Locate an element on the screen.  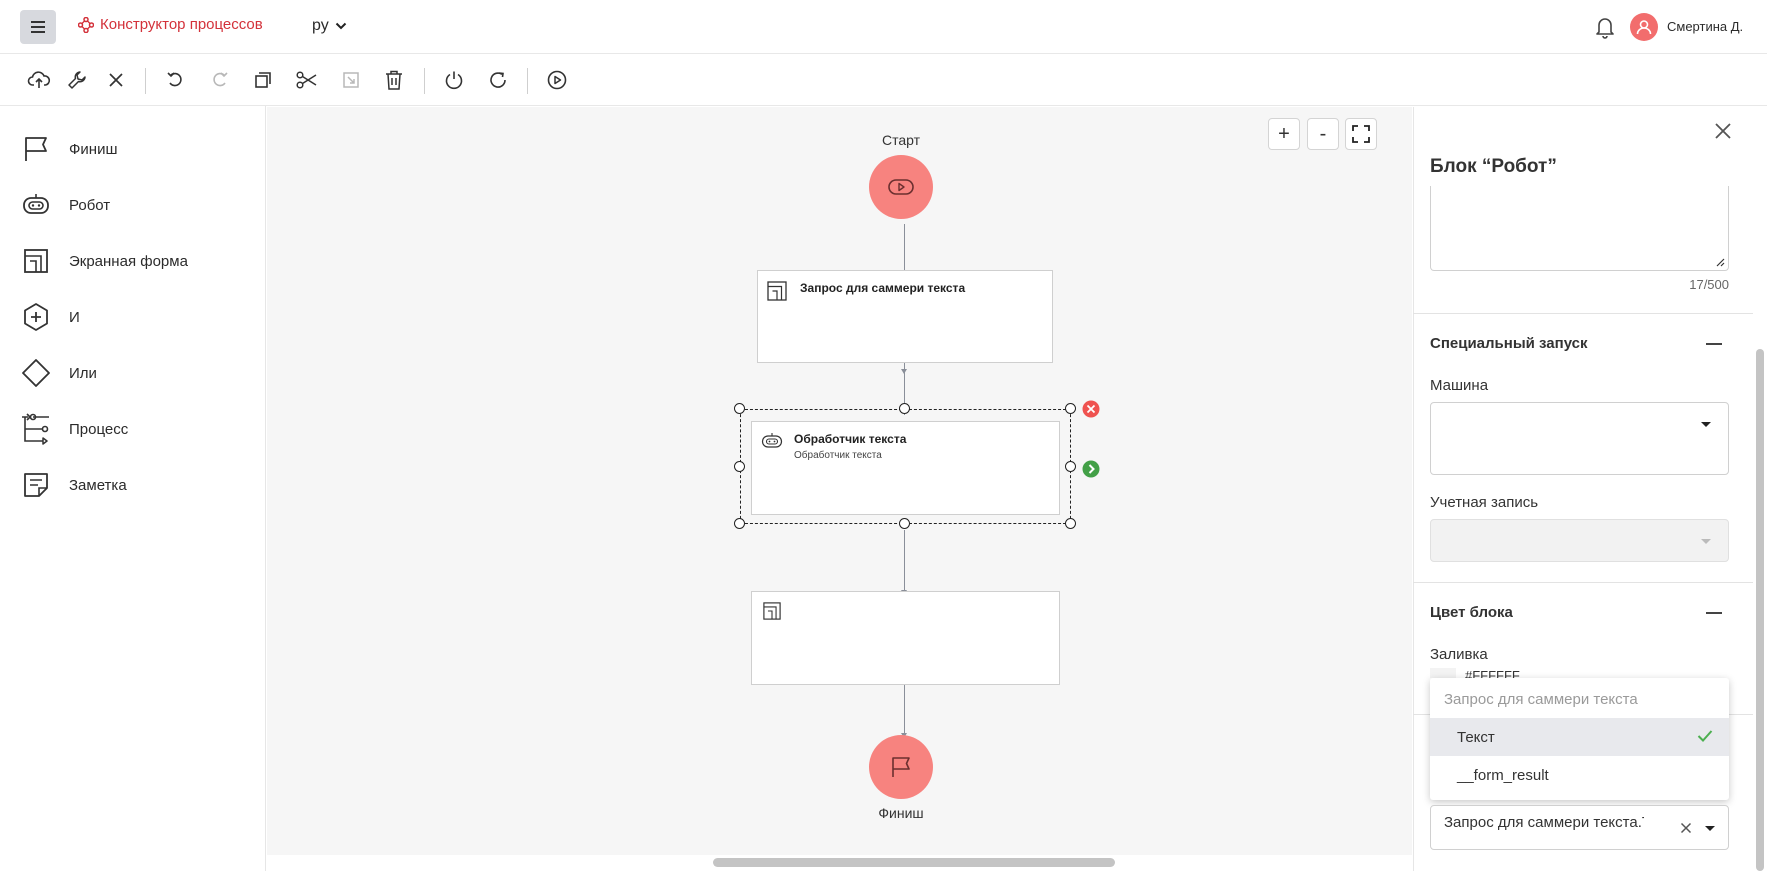
paste-button is located at coordinates (351, 80).